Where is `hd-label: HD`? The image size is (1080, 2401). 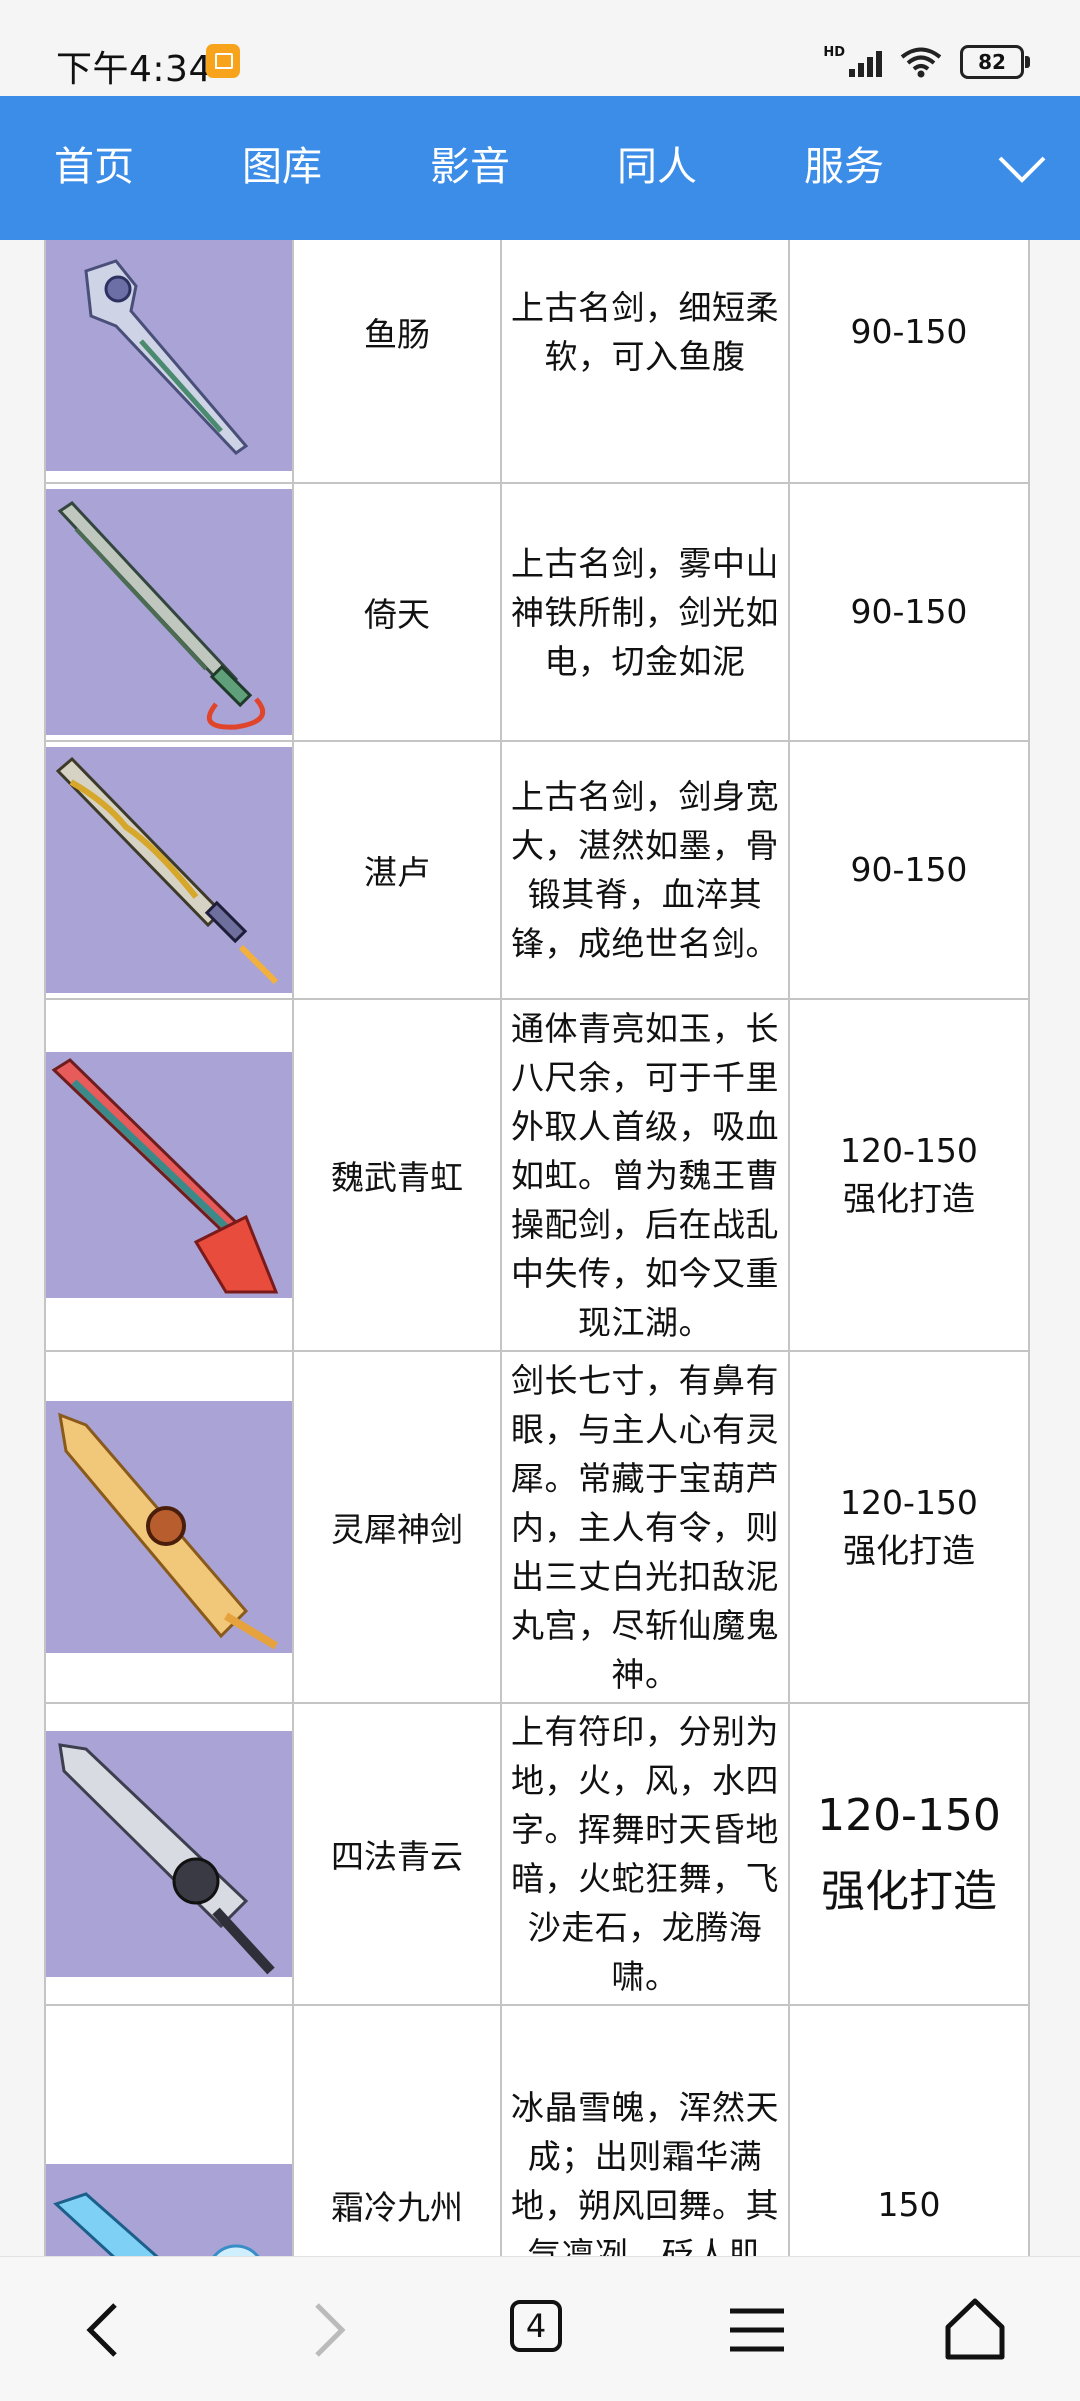 hd-label: HD is located at coordinates (834, 52).